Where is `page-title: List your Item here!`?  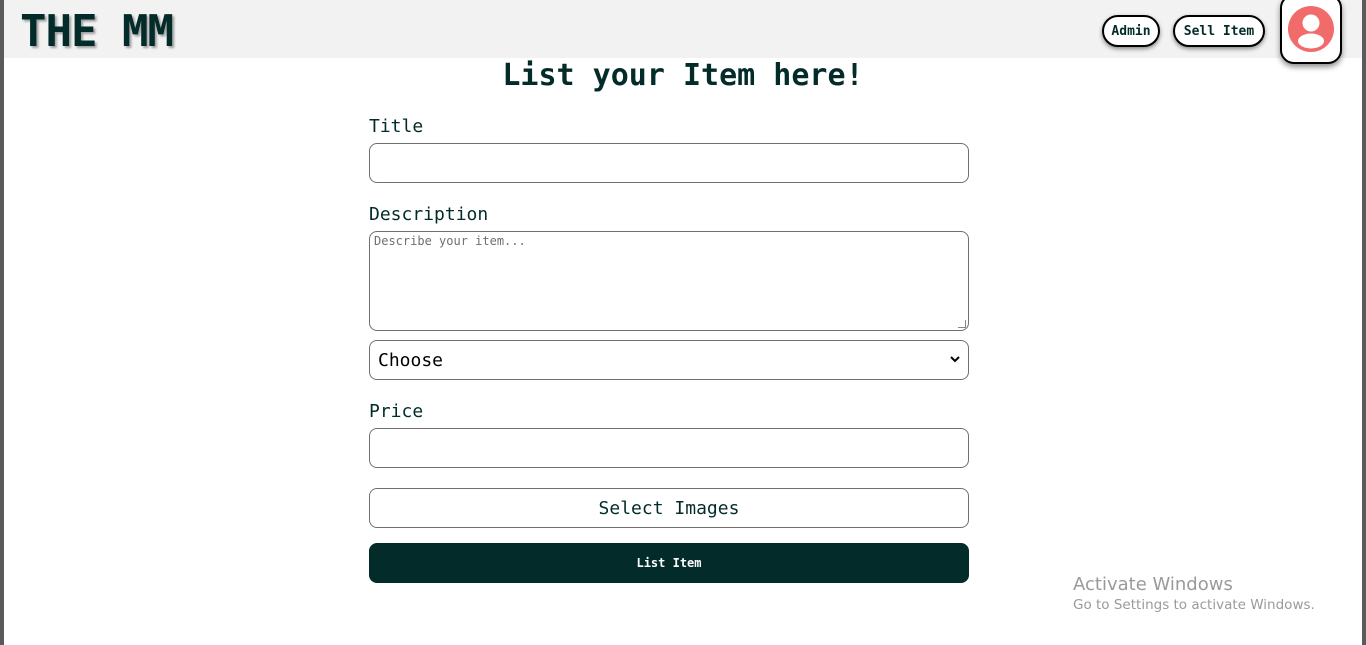 page-title: List your Item here! is located at coordinates (683, 75).